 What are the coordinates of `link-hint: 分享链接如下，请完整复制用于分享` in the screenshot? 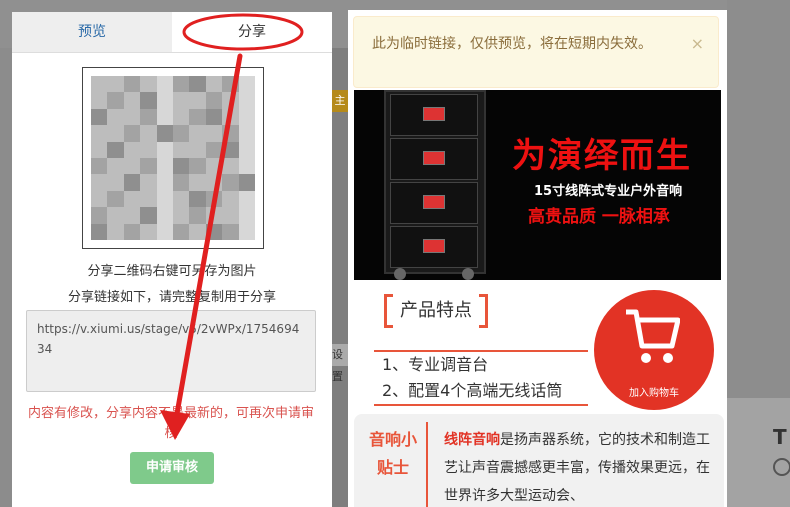 It's located at (171, 297).